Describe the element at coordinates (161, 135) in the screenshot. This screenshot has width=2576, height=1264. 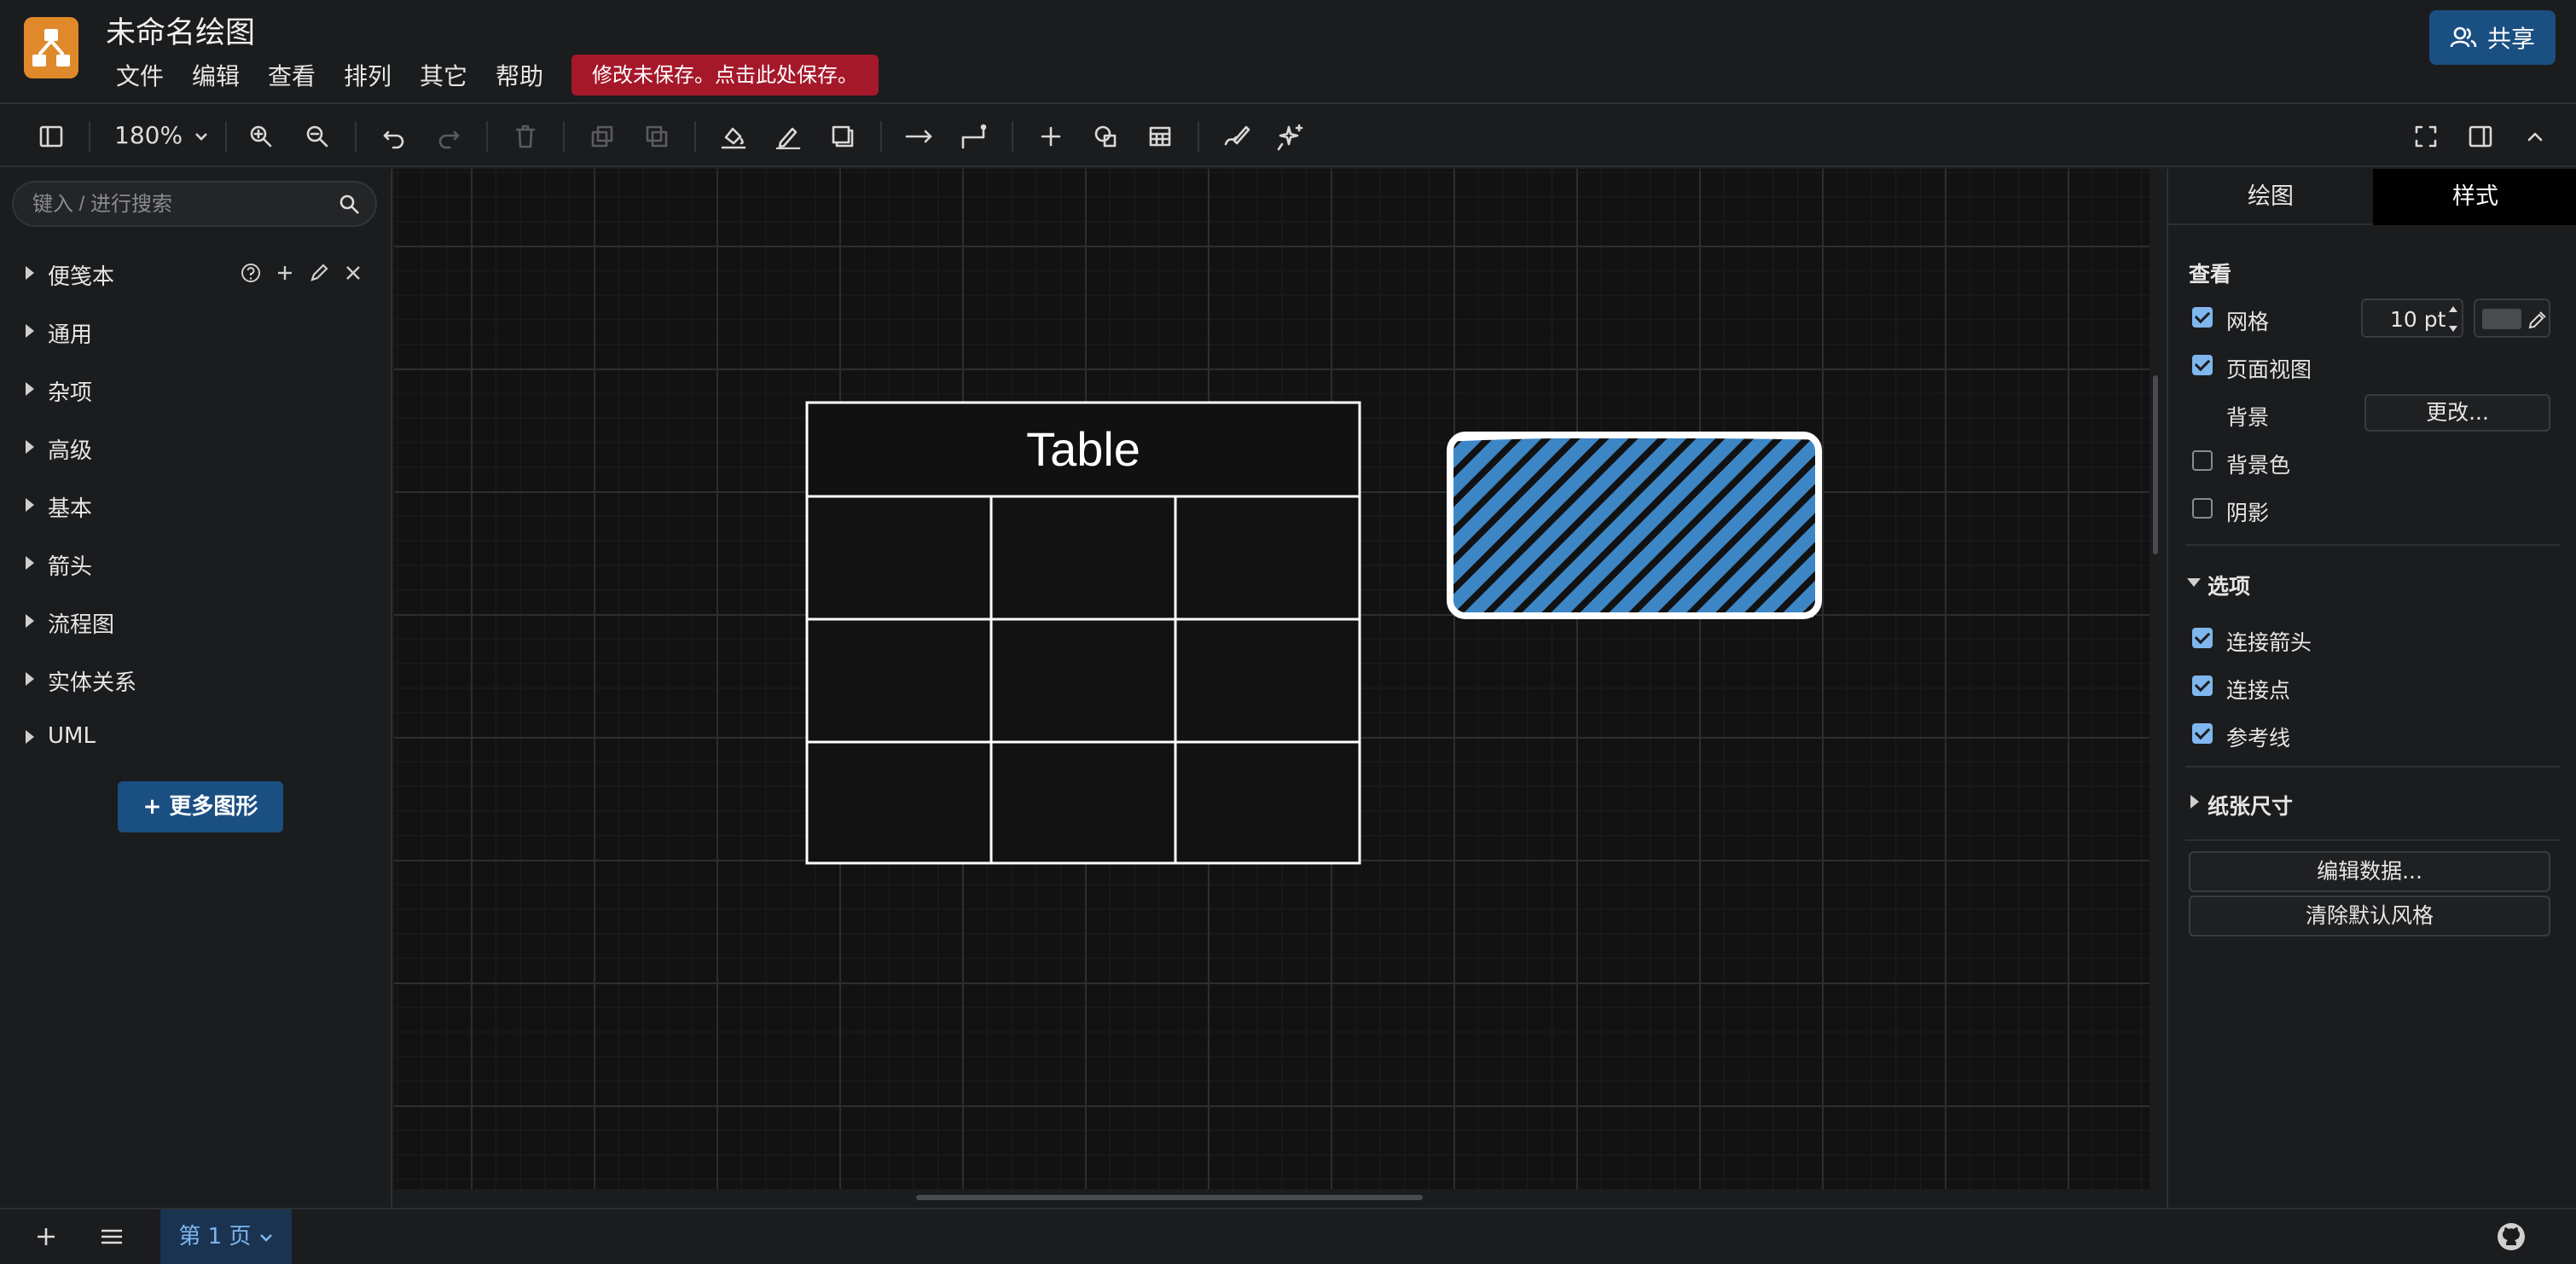
I see `zoom-dropdown: 180%` at that location.